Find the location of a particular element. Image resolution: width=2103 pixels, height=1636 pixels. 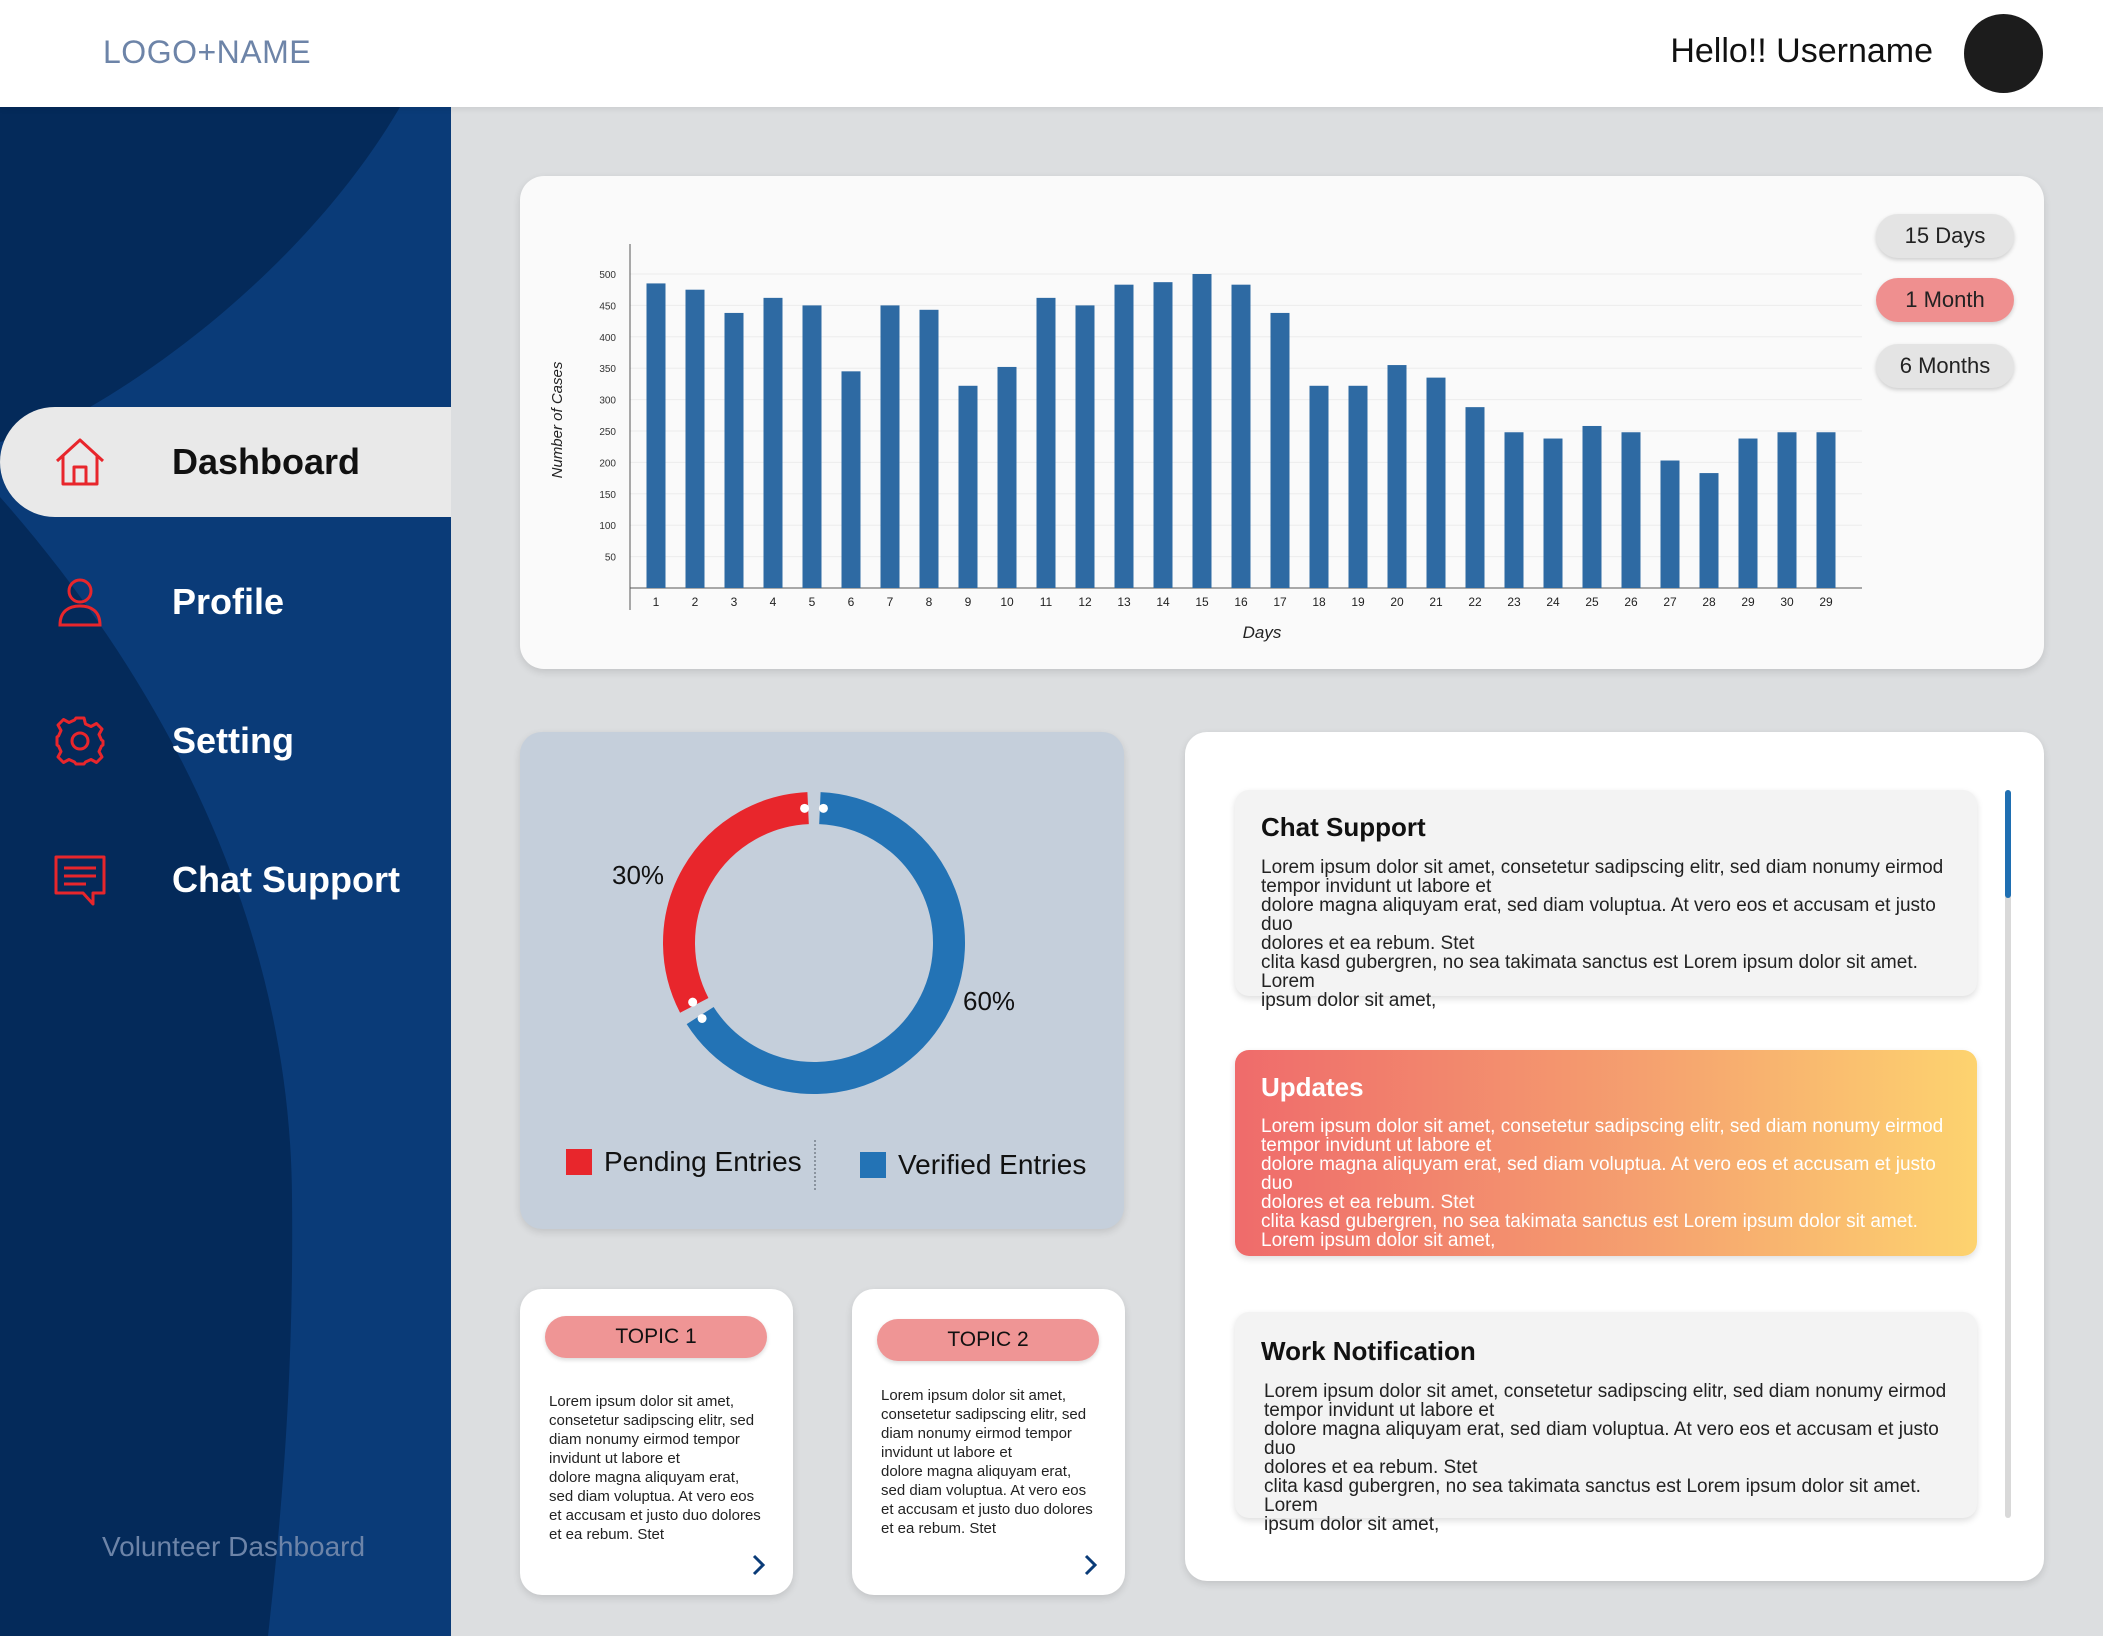

scrollbar-track is located at coordinates (2008, 1154).